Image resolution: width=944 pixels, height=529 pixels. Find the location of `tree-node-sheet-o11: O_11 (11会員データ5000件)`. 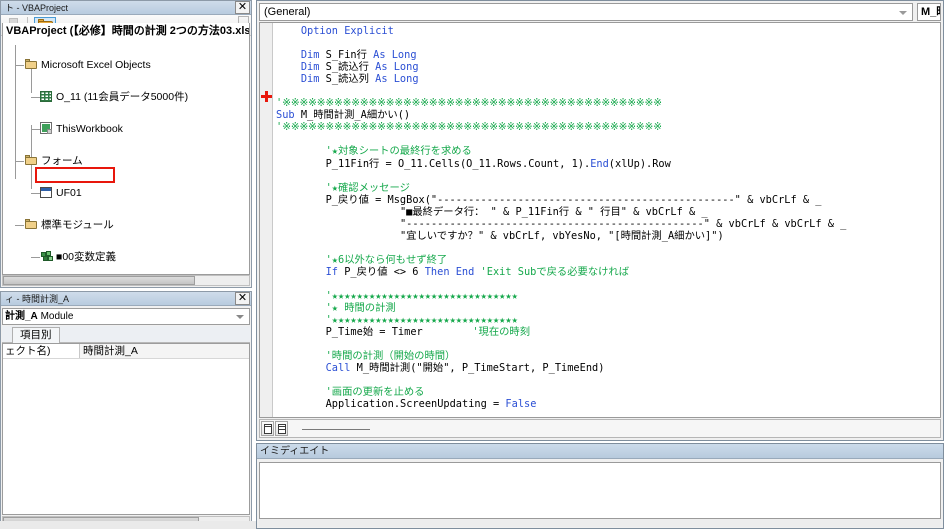

tree-node-sheet-o11: O_11 (11会員データ5000件) is located at coordinates (126, 97).